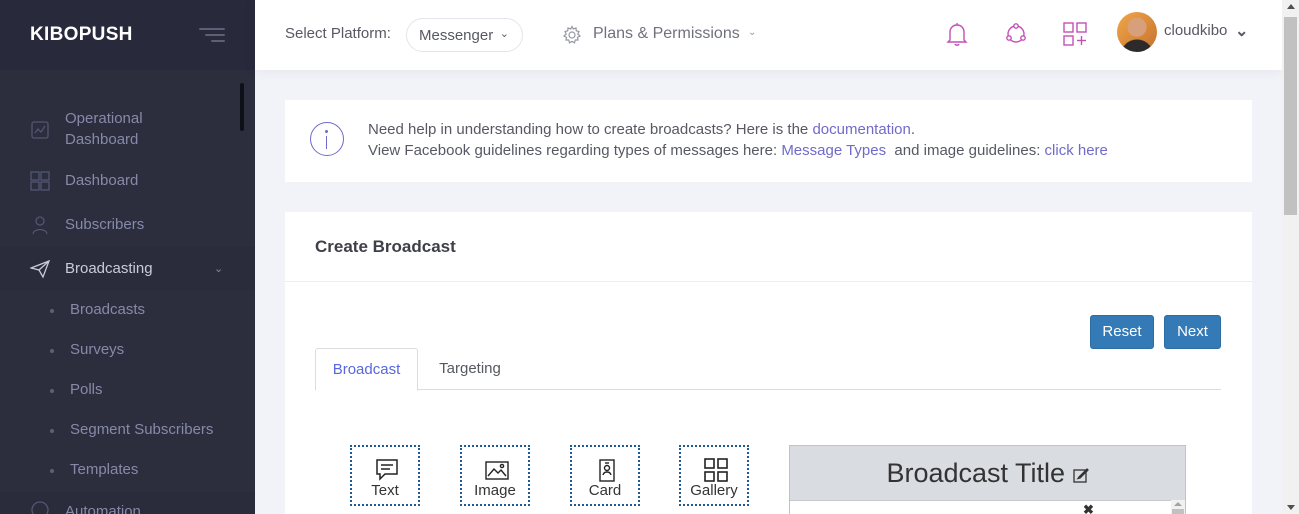 The width and height of the screenshot is (1299, 514). I want to click on broadcast-preview: Broadcast Title ✖, so click(987, 479).